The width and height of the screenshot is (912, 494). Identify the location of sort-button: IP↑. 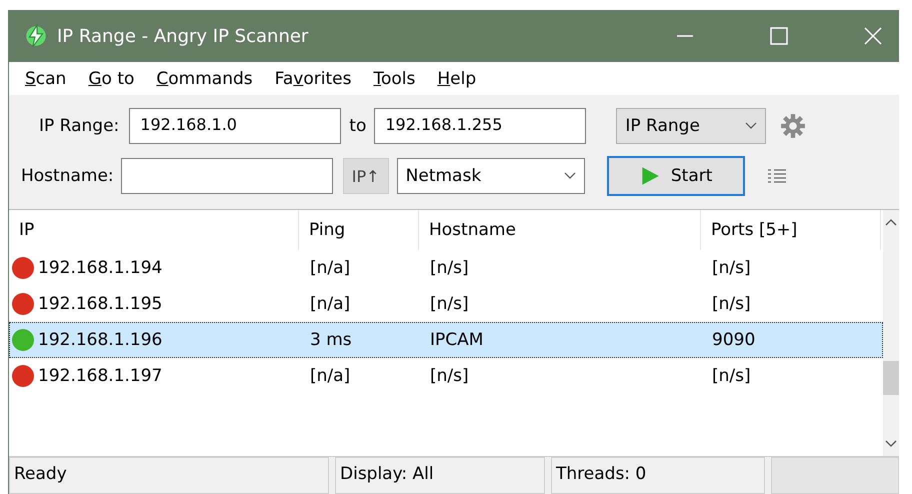
(365, 176).